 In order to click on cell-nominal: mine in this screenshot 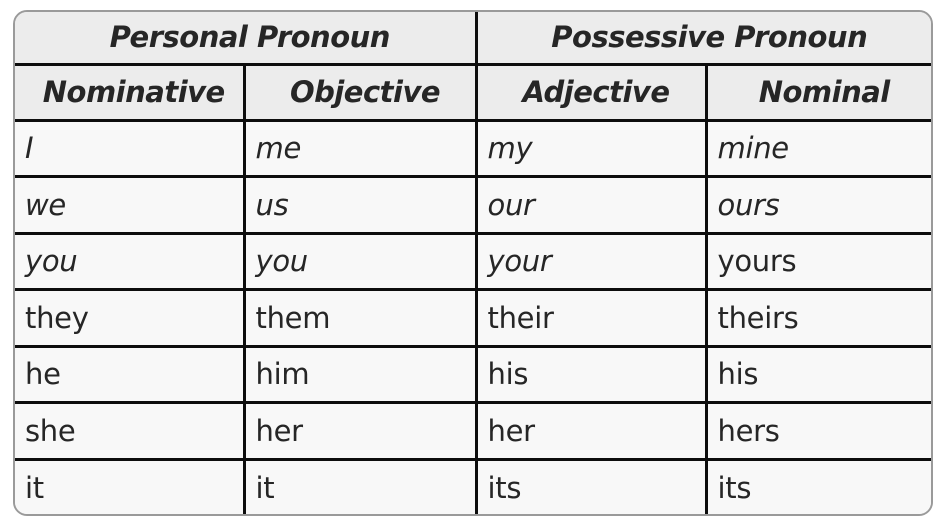, I will do `click(817, 148)`.